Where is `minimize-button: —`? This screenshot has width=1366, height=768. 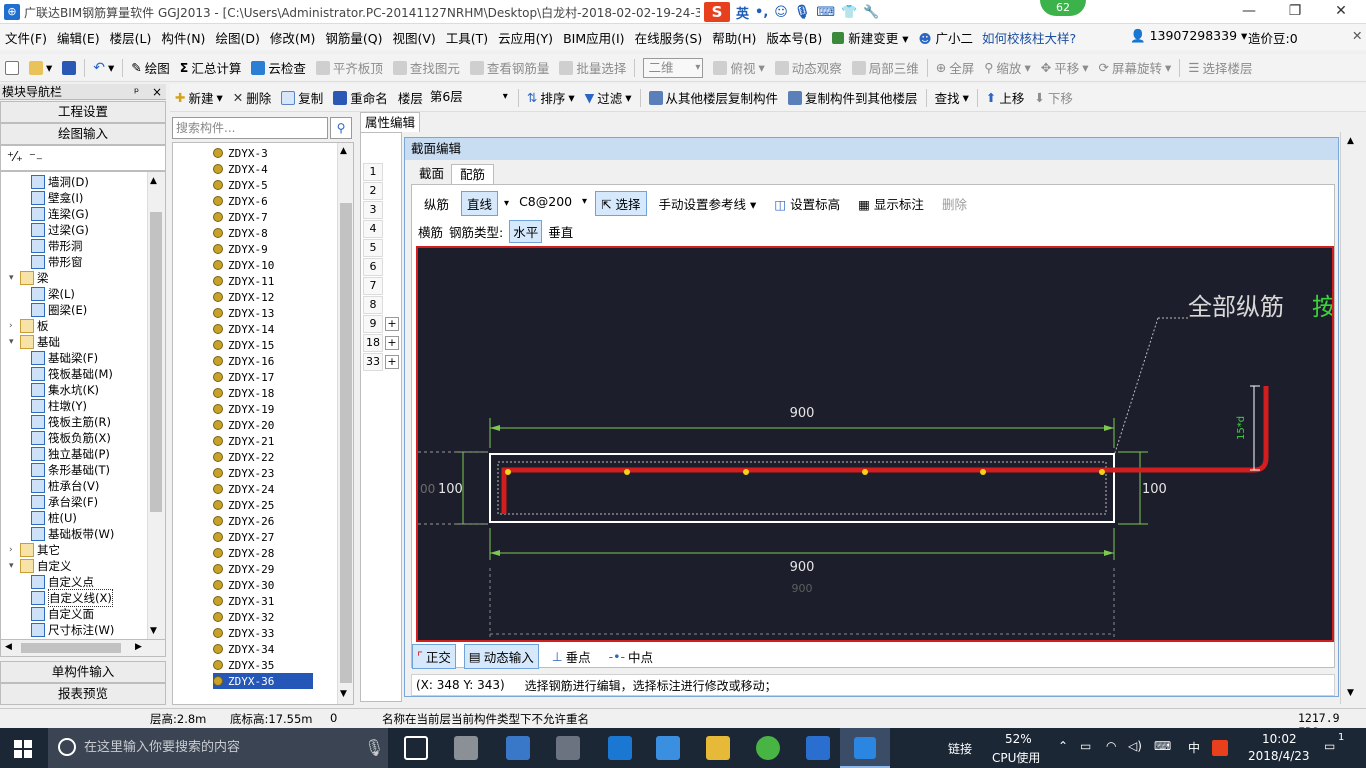
minimize-button: — is located at coordinates (1249, 12).